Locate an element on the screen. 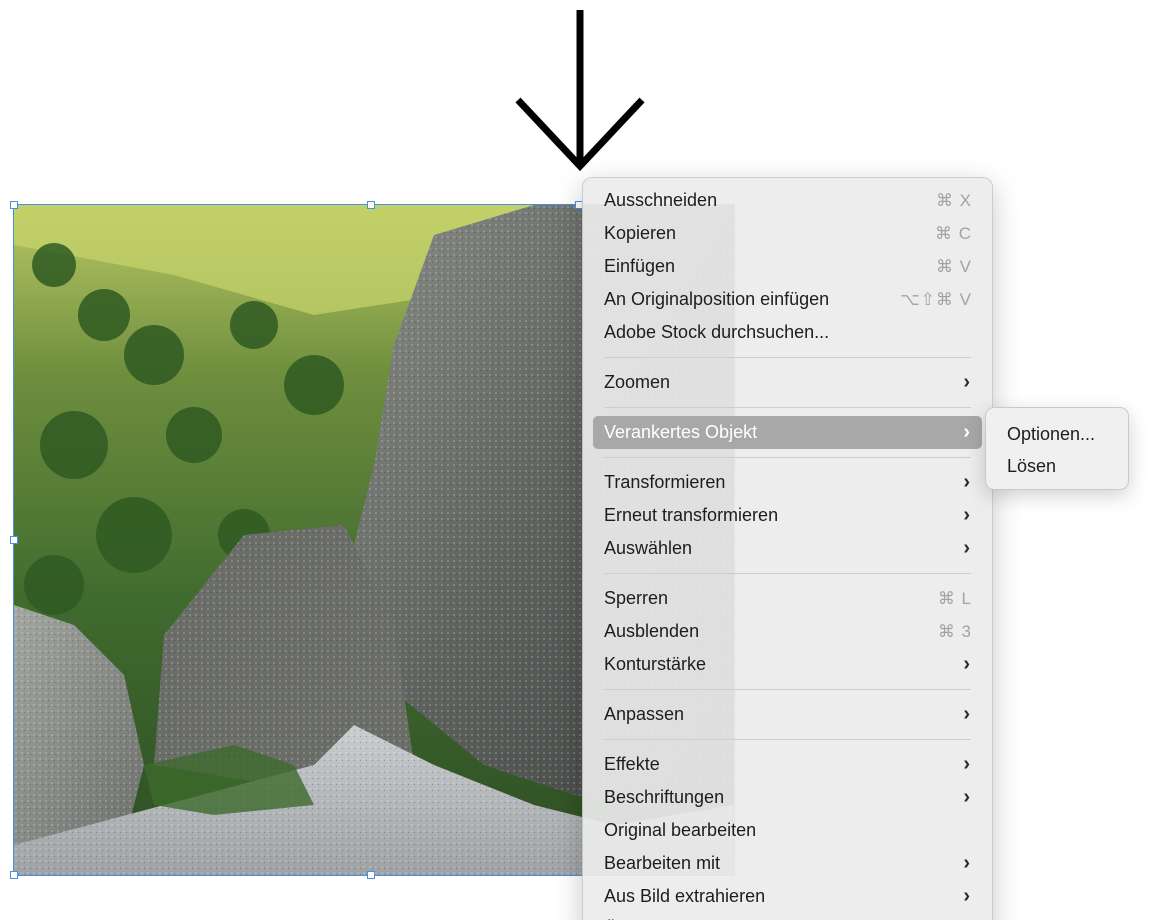  menu-item-sperren: Sperren ⌘ L is located at coordinates (787, 598).